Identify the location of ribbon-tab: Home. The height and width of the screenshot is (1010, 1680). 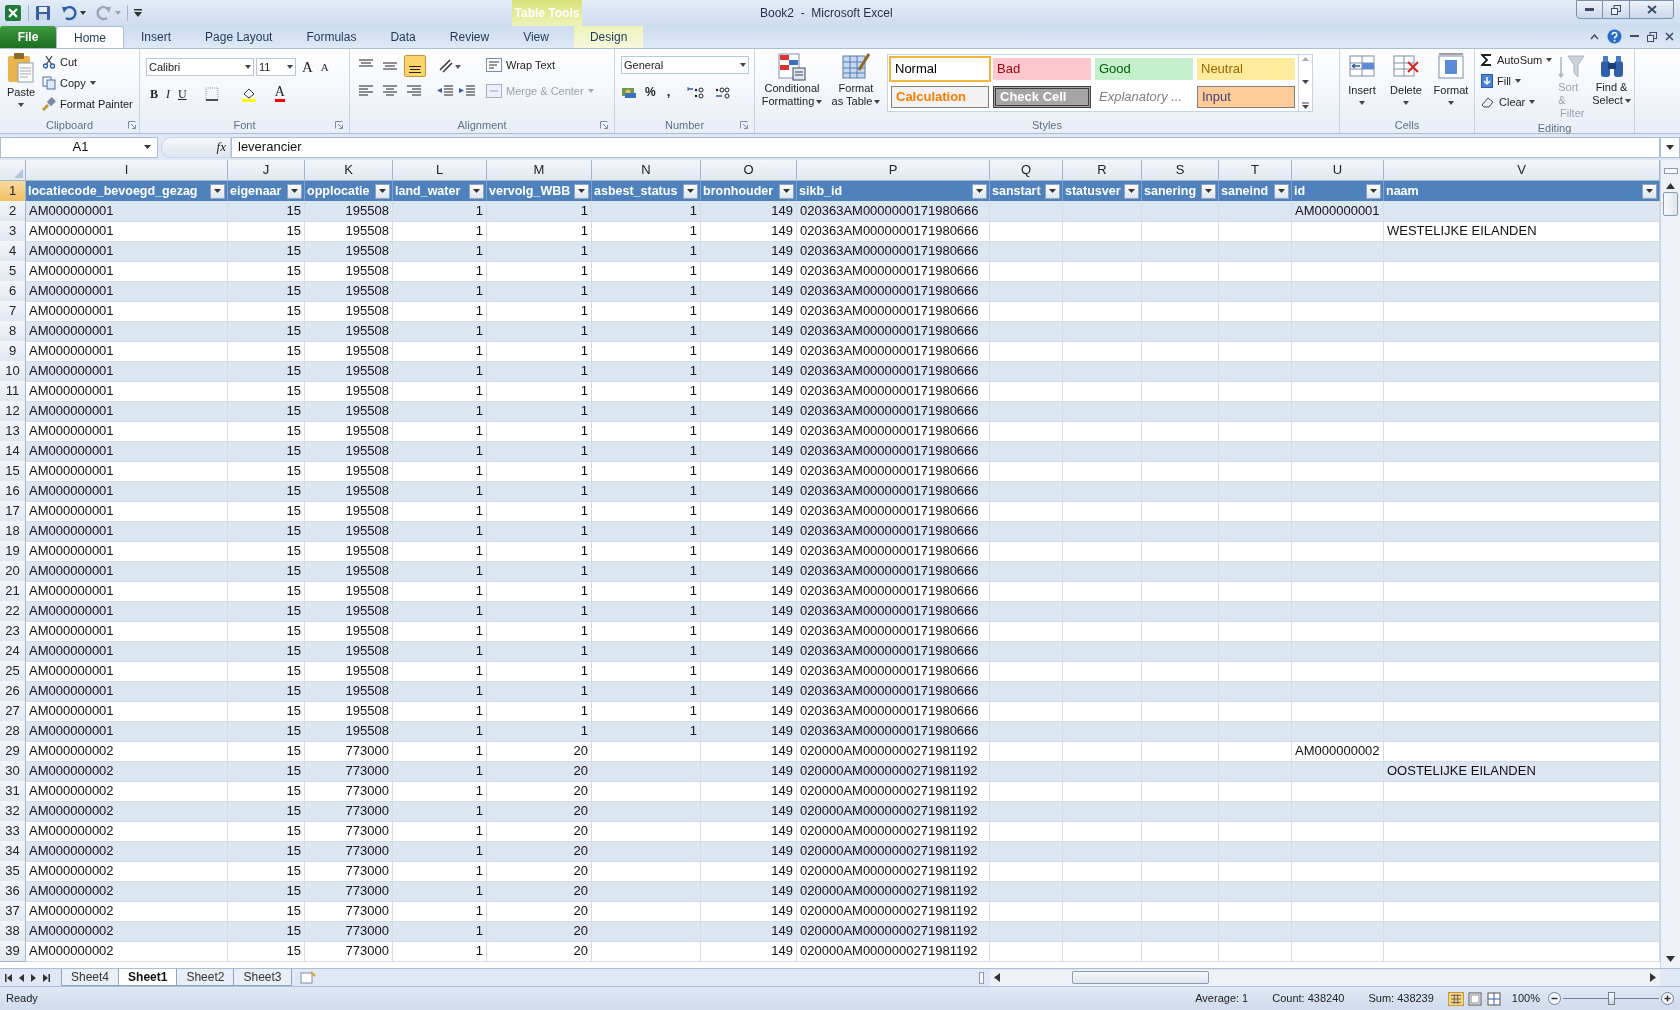
(90, 37).